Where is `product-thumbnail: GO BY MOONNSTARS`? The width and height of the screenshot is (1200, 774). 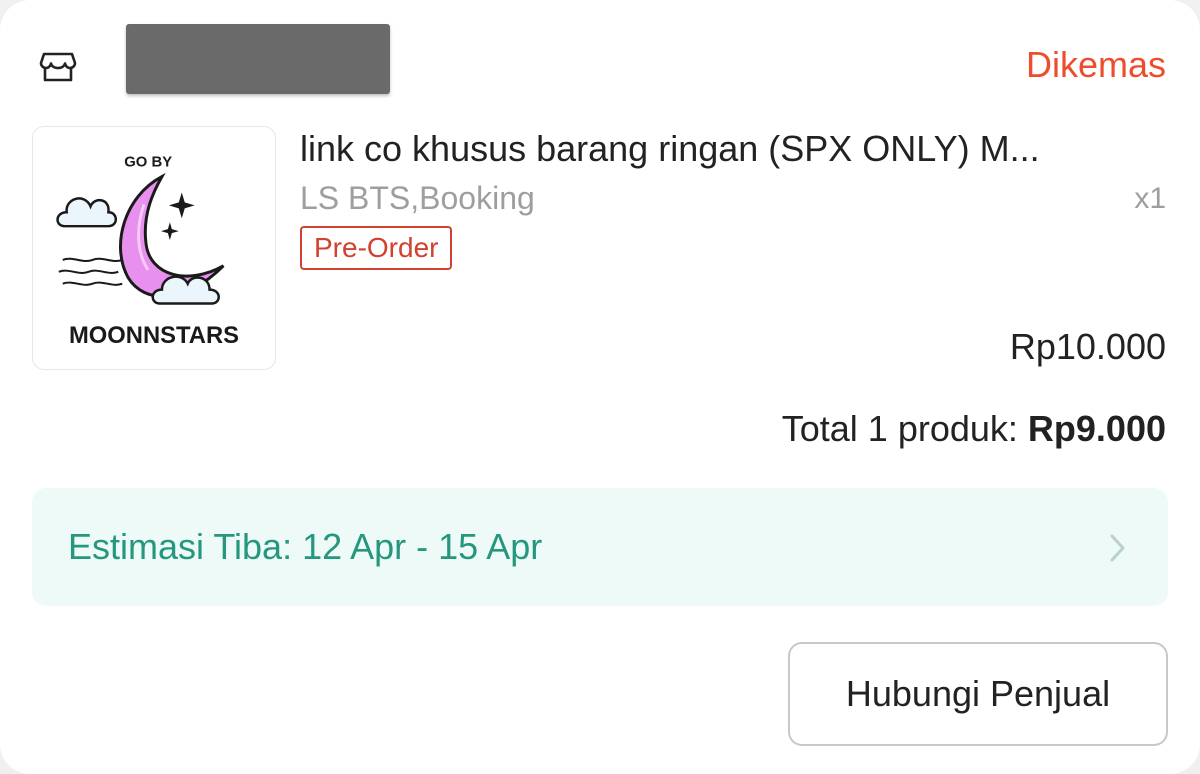 product-thumbnail: GO BY MOONNSTARS is located at coordinates (154, 248).